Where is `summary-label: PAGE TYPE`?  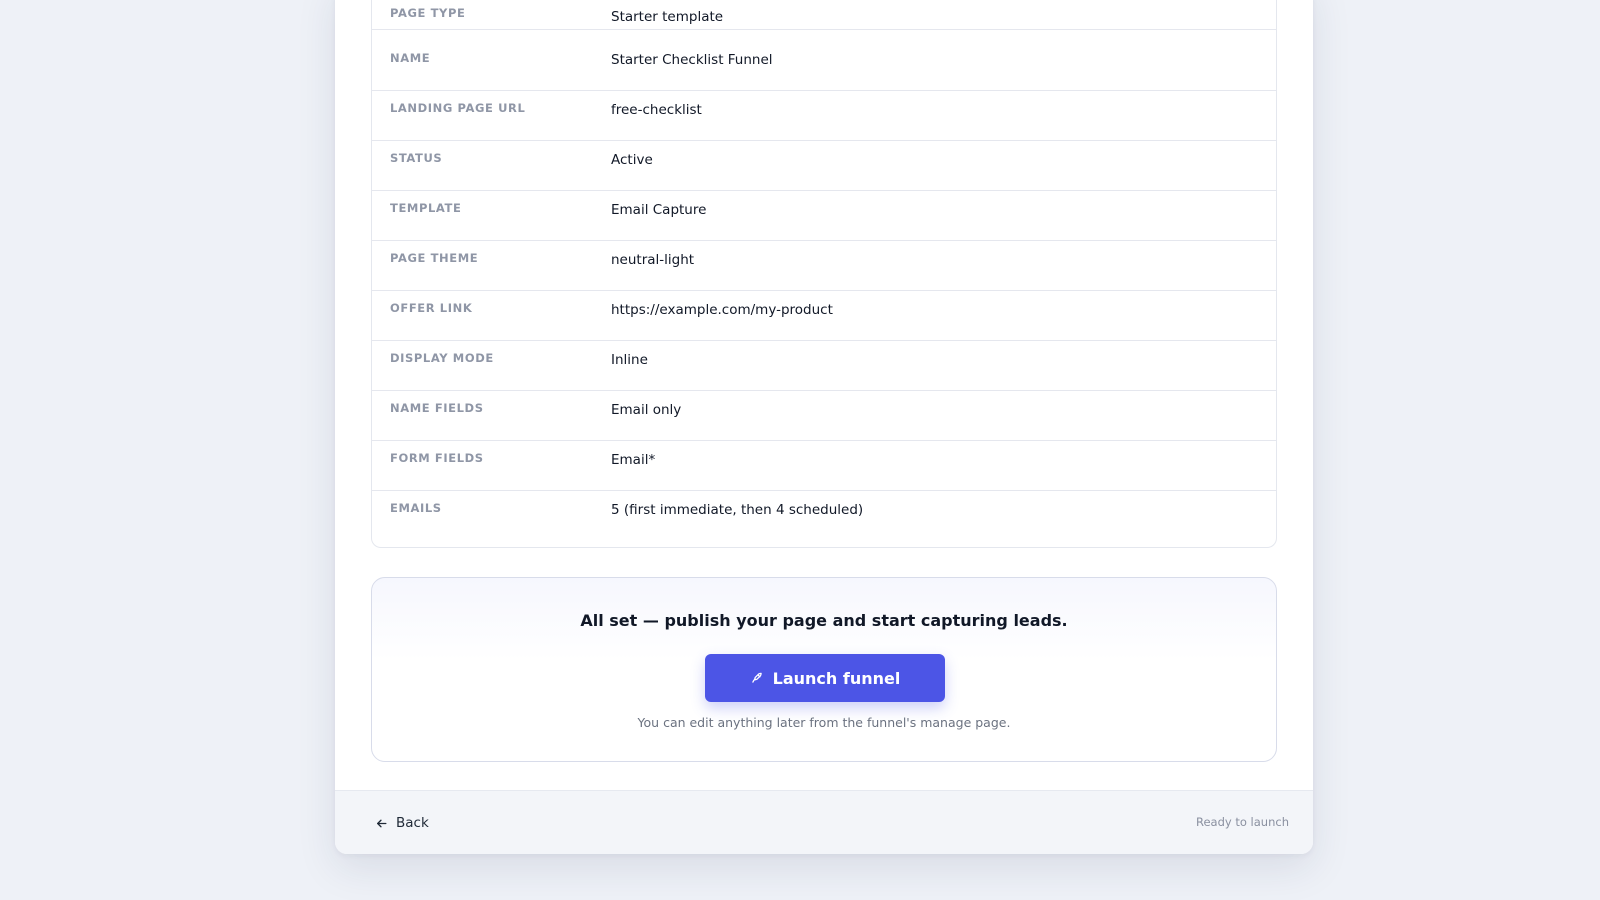
summary-label: PAGE TYPE is located at coordinates (428, 13).